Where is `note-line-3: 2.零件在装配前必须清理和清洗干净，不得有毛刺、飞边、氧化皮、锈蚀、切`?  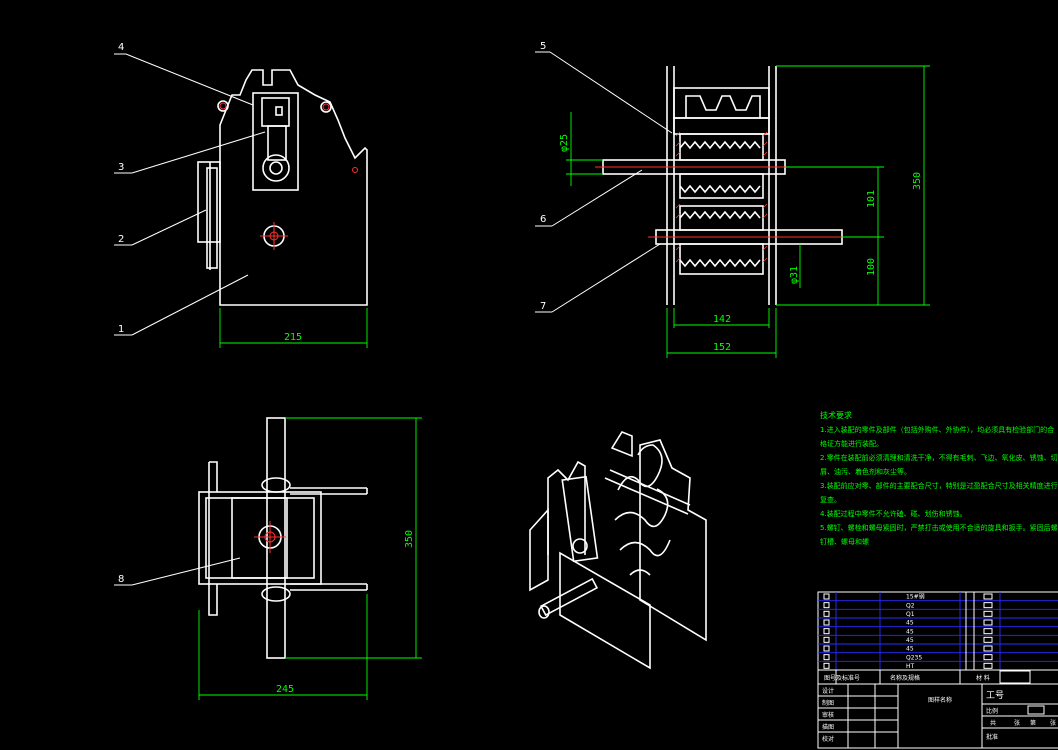
note-line-3: 2.零件在装配前必须清理和清洗干净，不得有毛刺、飞边、氧化皮、锈蚀、切 is located at coordinates (939, 457).